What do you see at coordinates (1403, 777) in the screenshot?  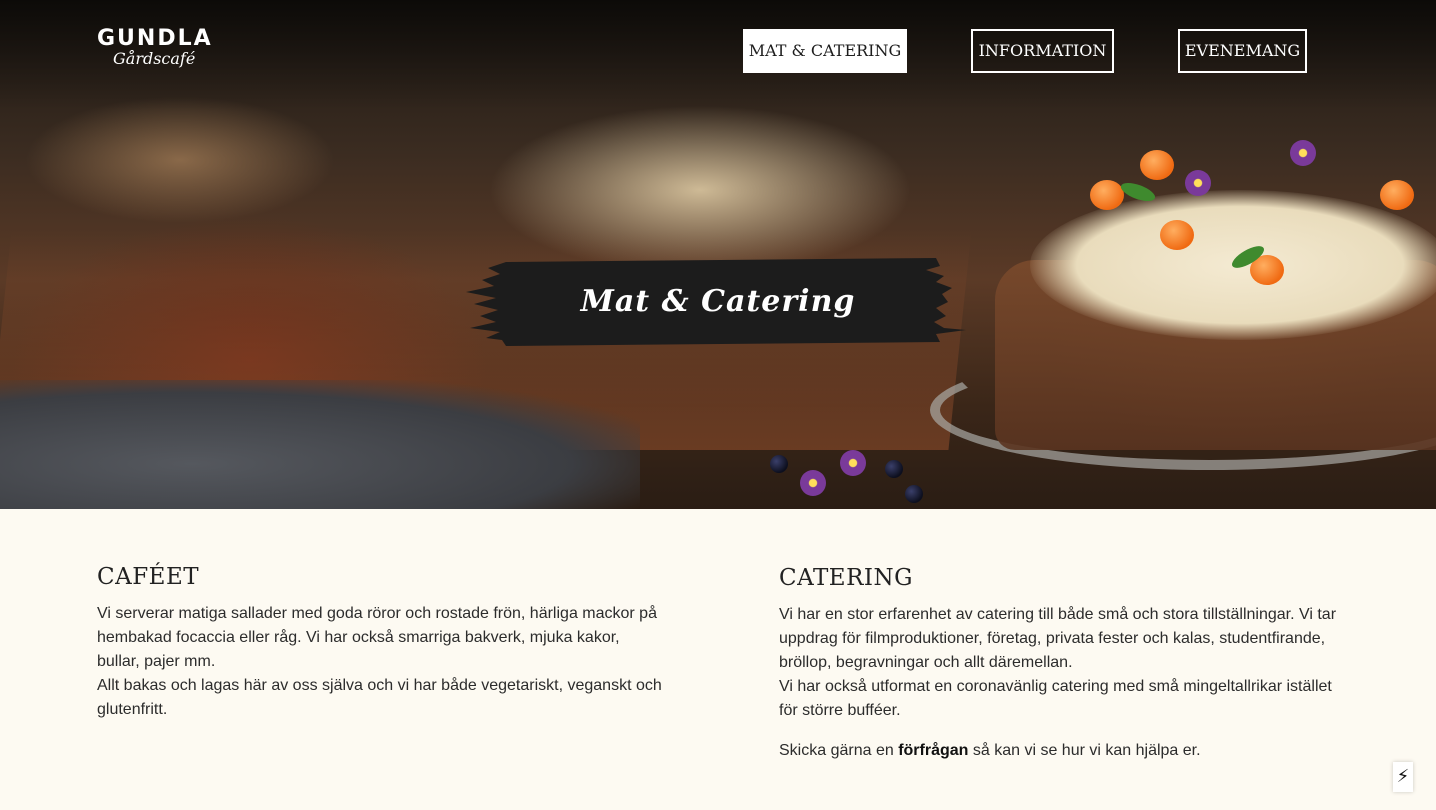 I see `lightning-bolt-icon: ⚡` at bounding box center [1403, 777].